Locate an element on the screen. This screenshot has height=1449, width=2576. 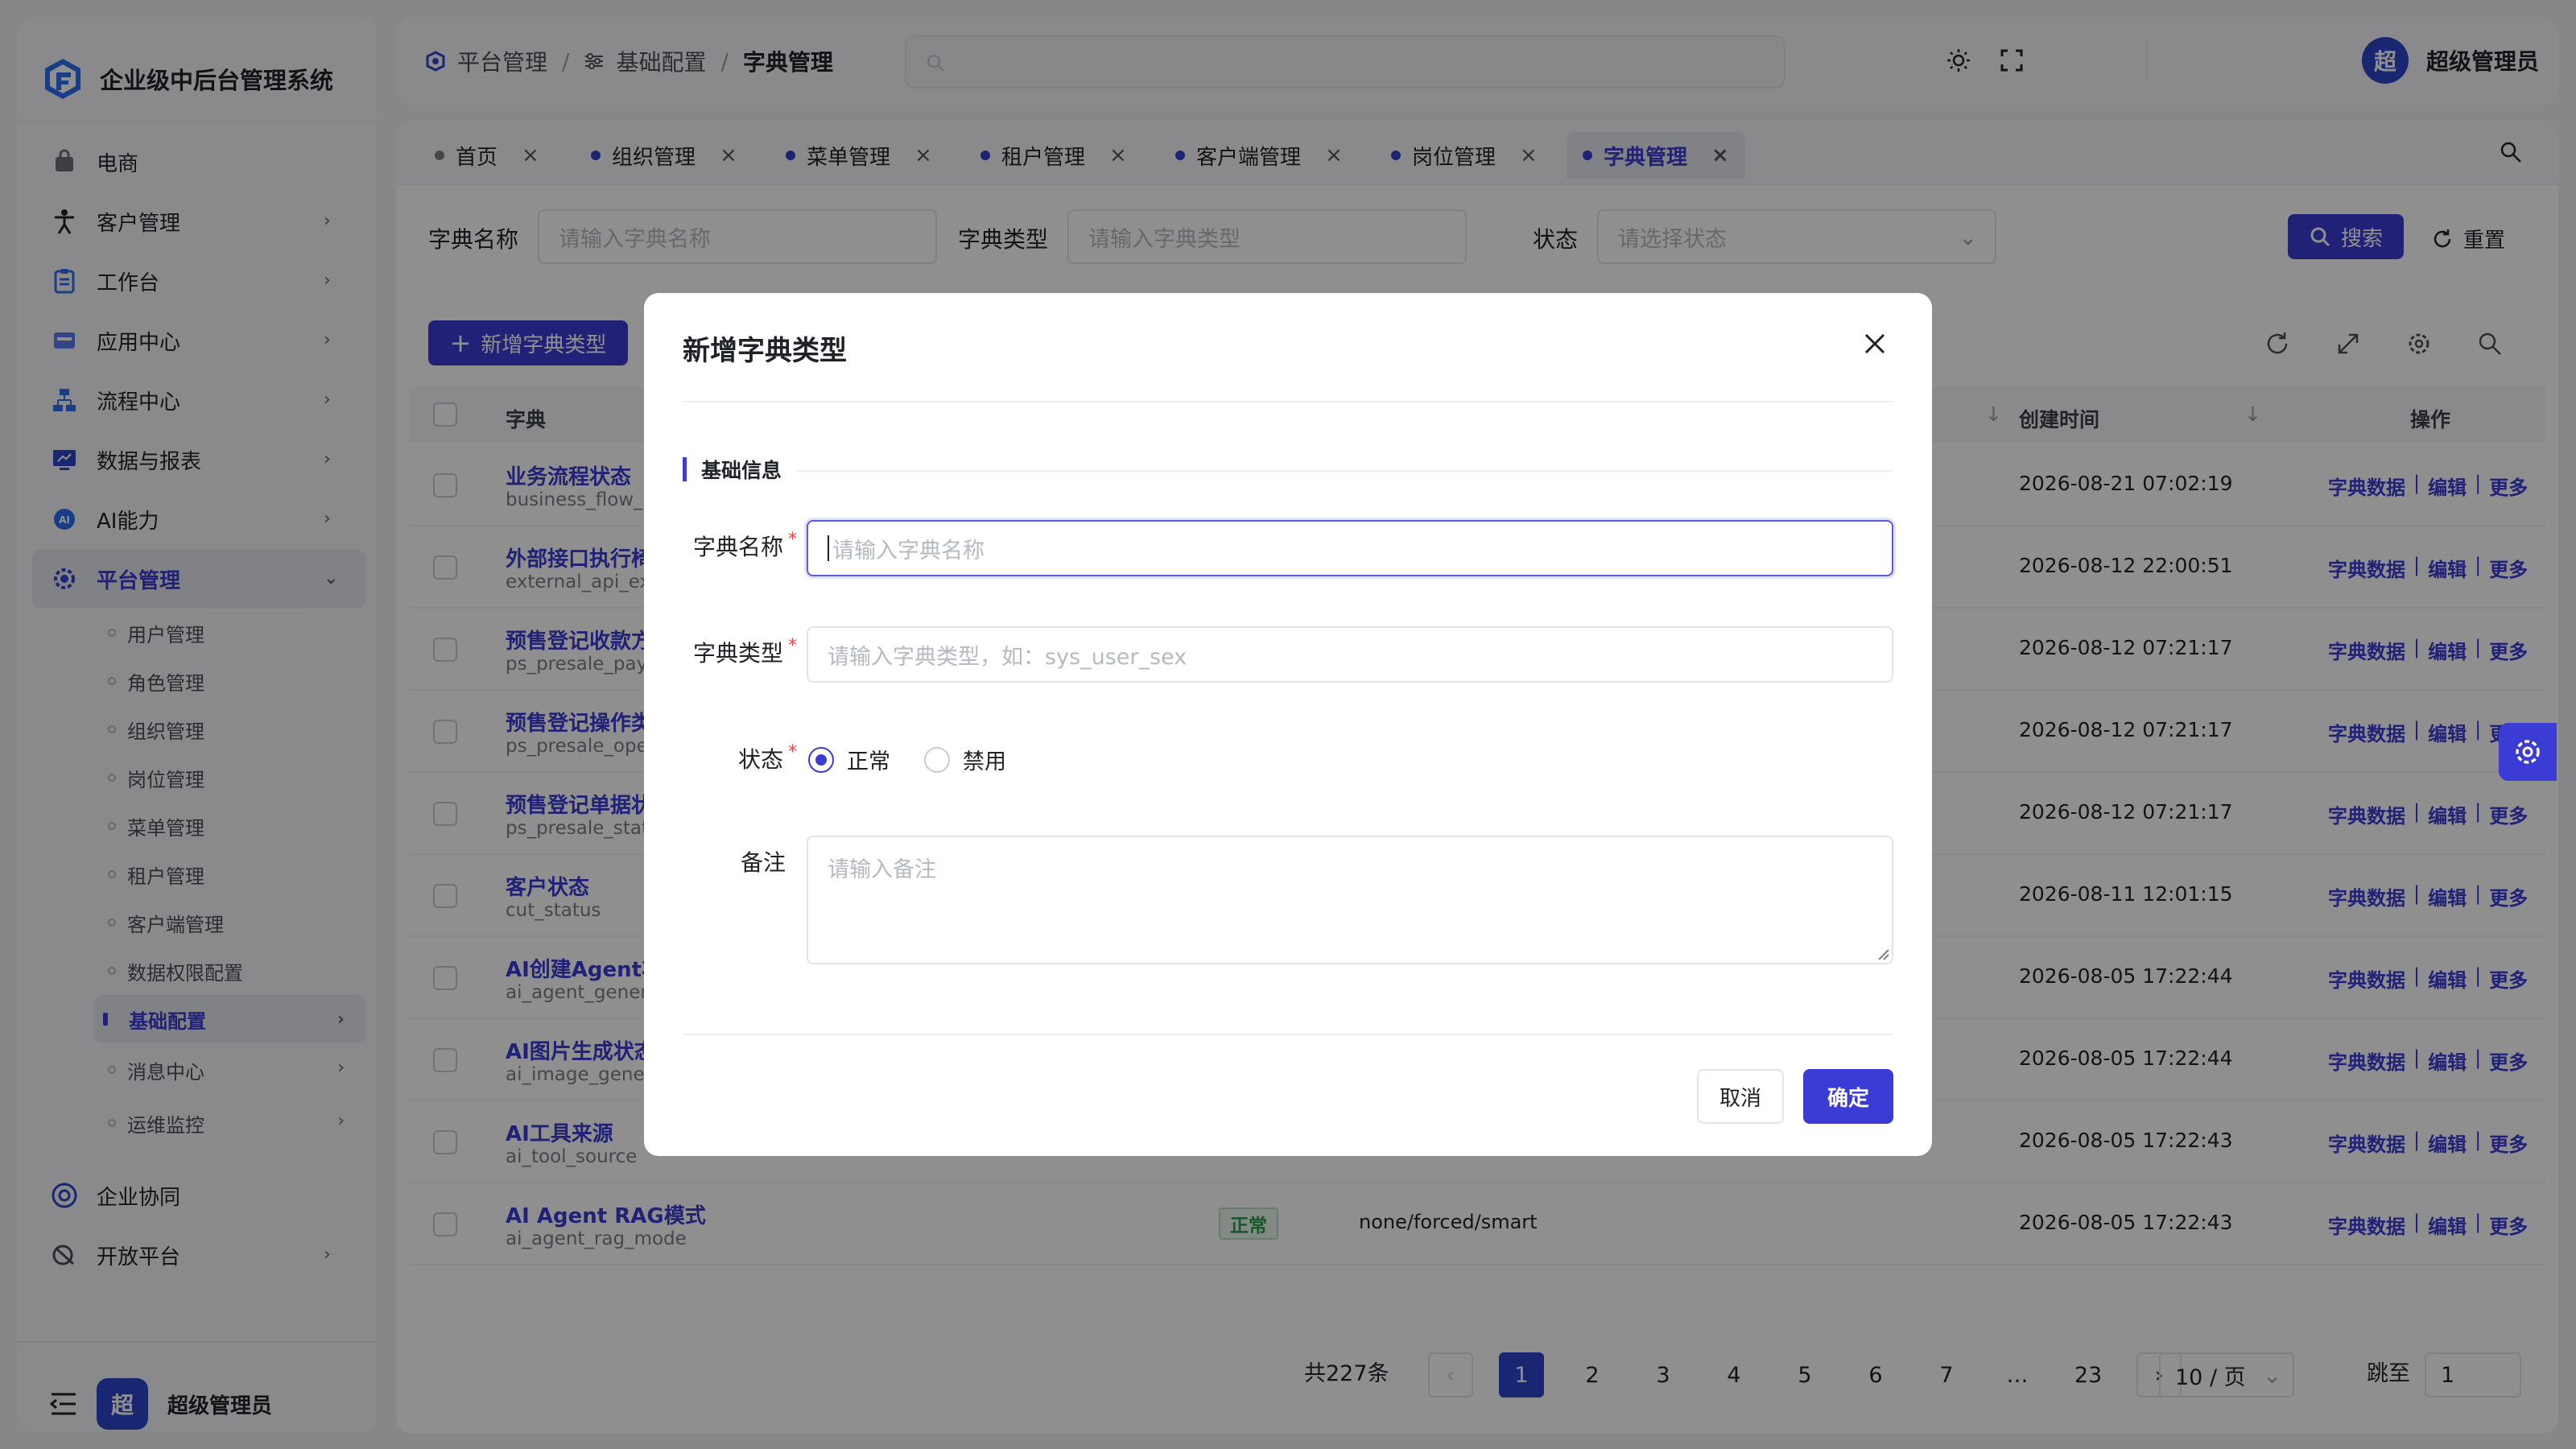
gear-icon is located at coordinates (2528, 752).